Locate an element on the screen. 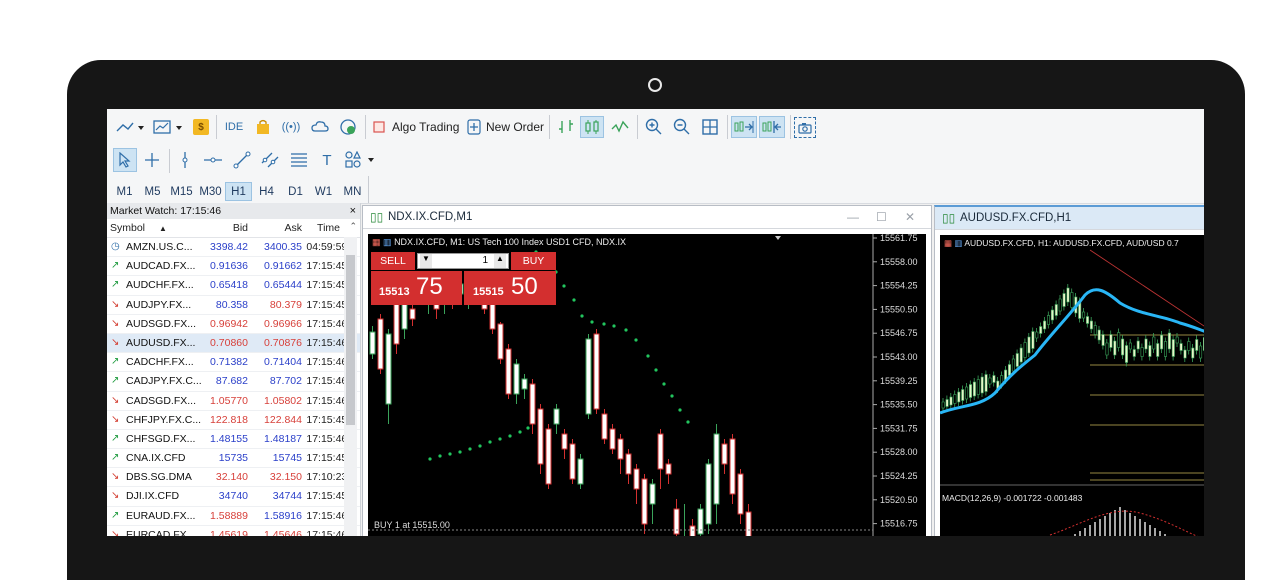 This screenshot has height=580, width=1278. candlestick-icon is located at coordinates (592, 127).